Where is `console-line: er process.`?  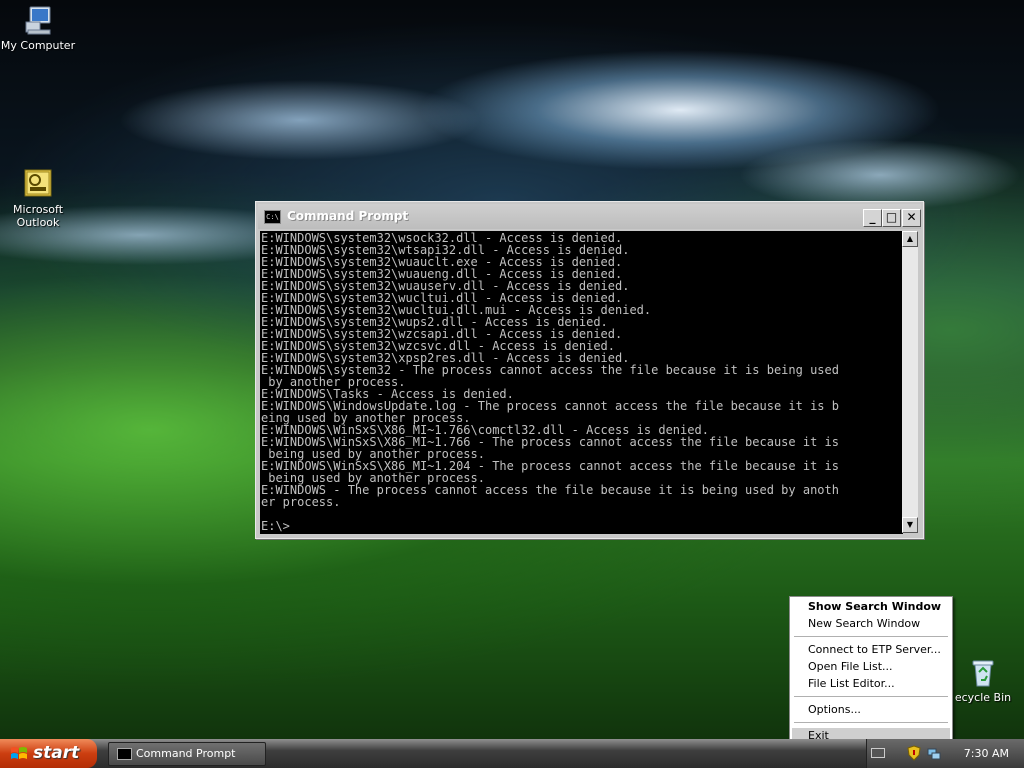 console-line: er process. is located at coordinates (301, 502).